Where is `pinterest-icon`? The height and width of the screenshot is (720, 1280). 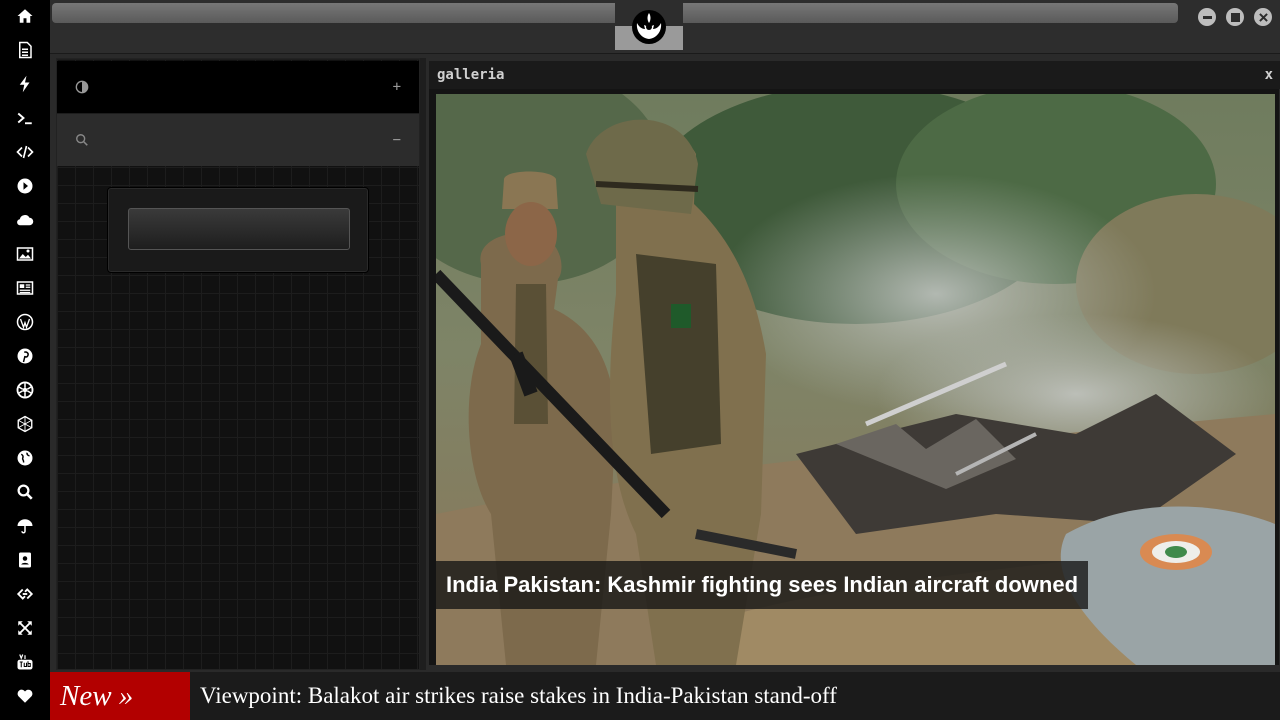
pinterest-icon is located at coordinates (25, 356).